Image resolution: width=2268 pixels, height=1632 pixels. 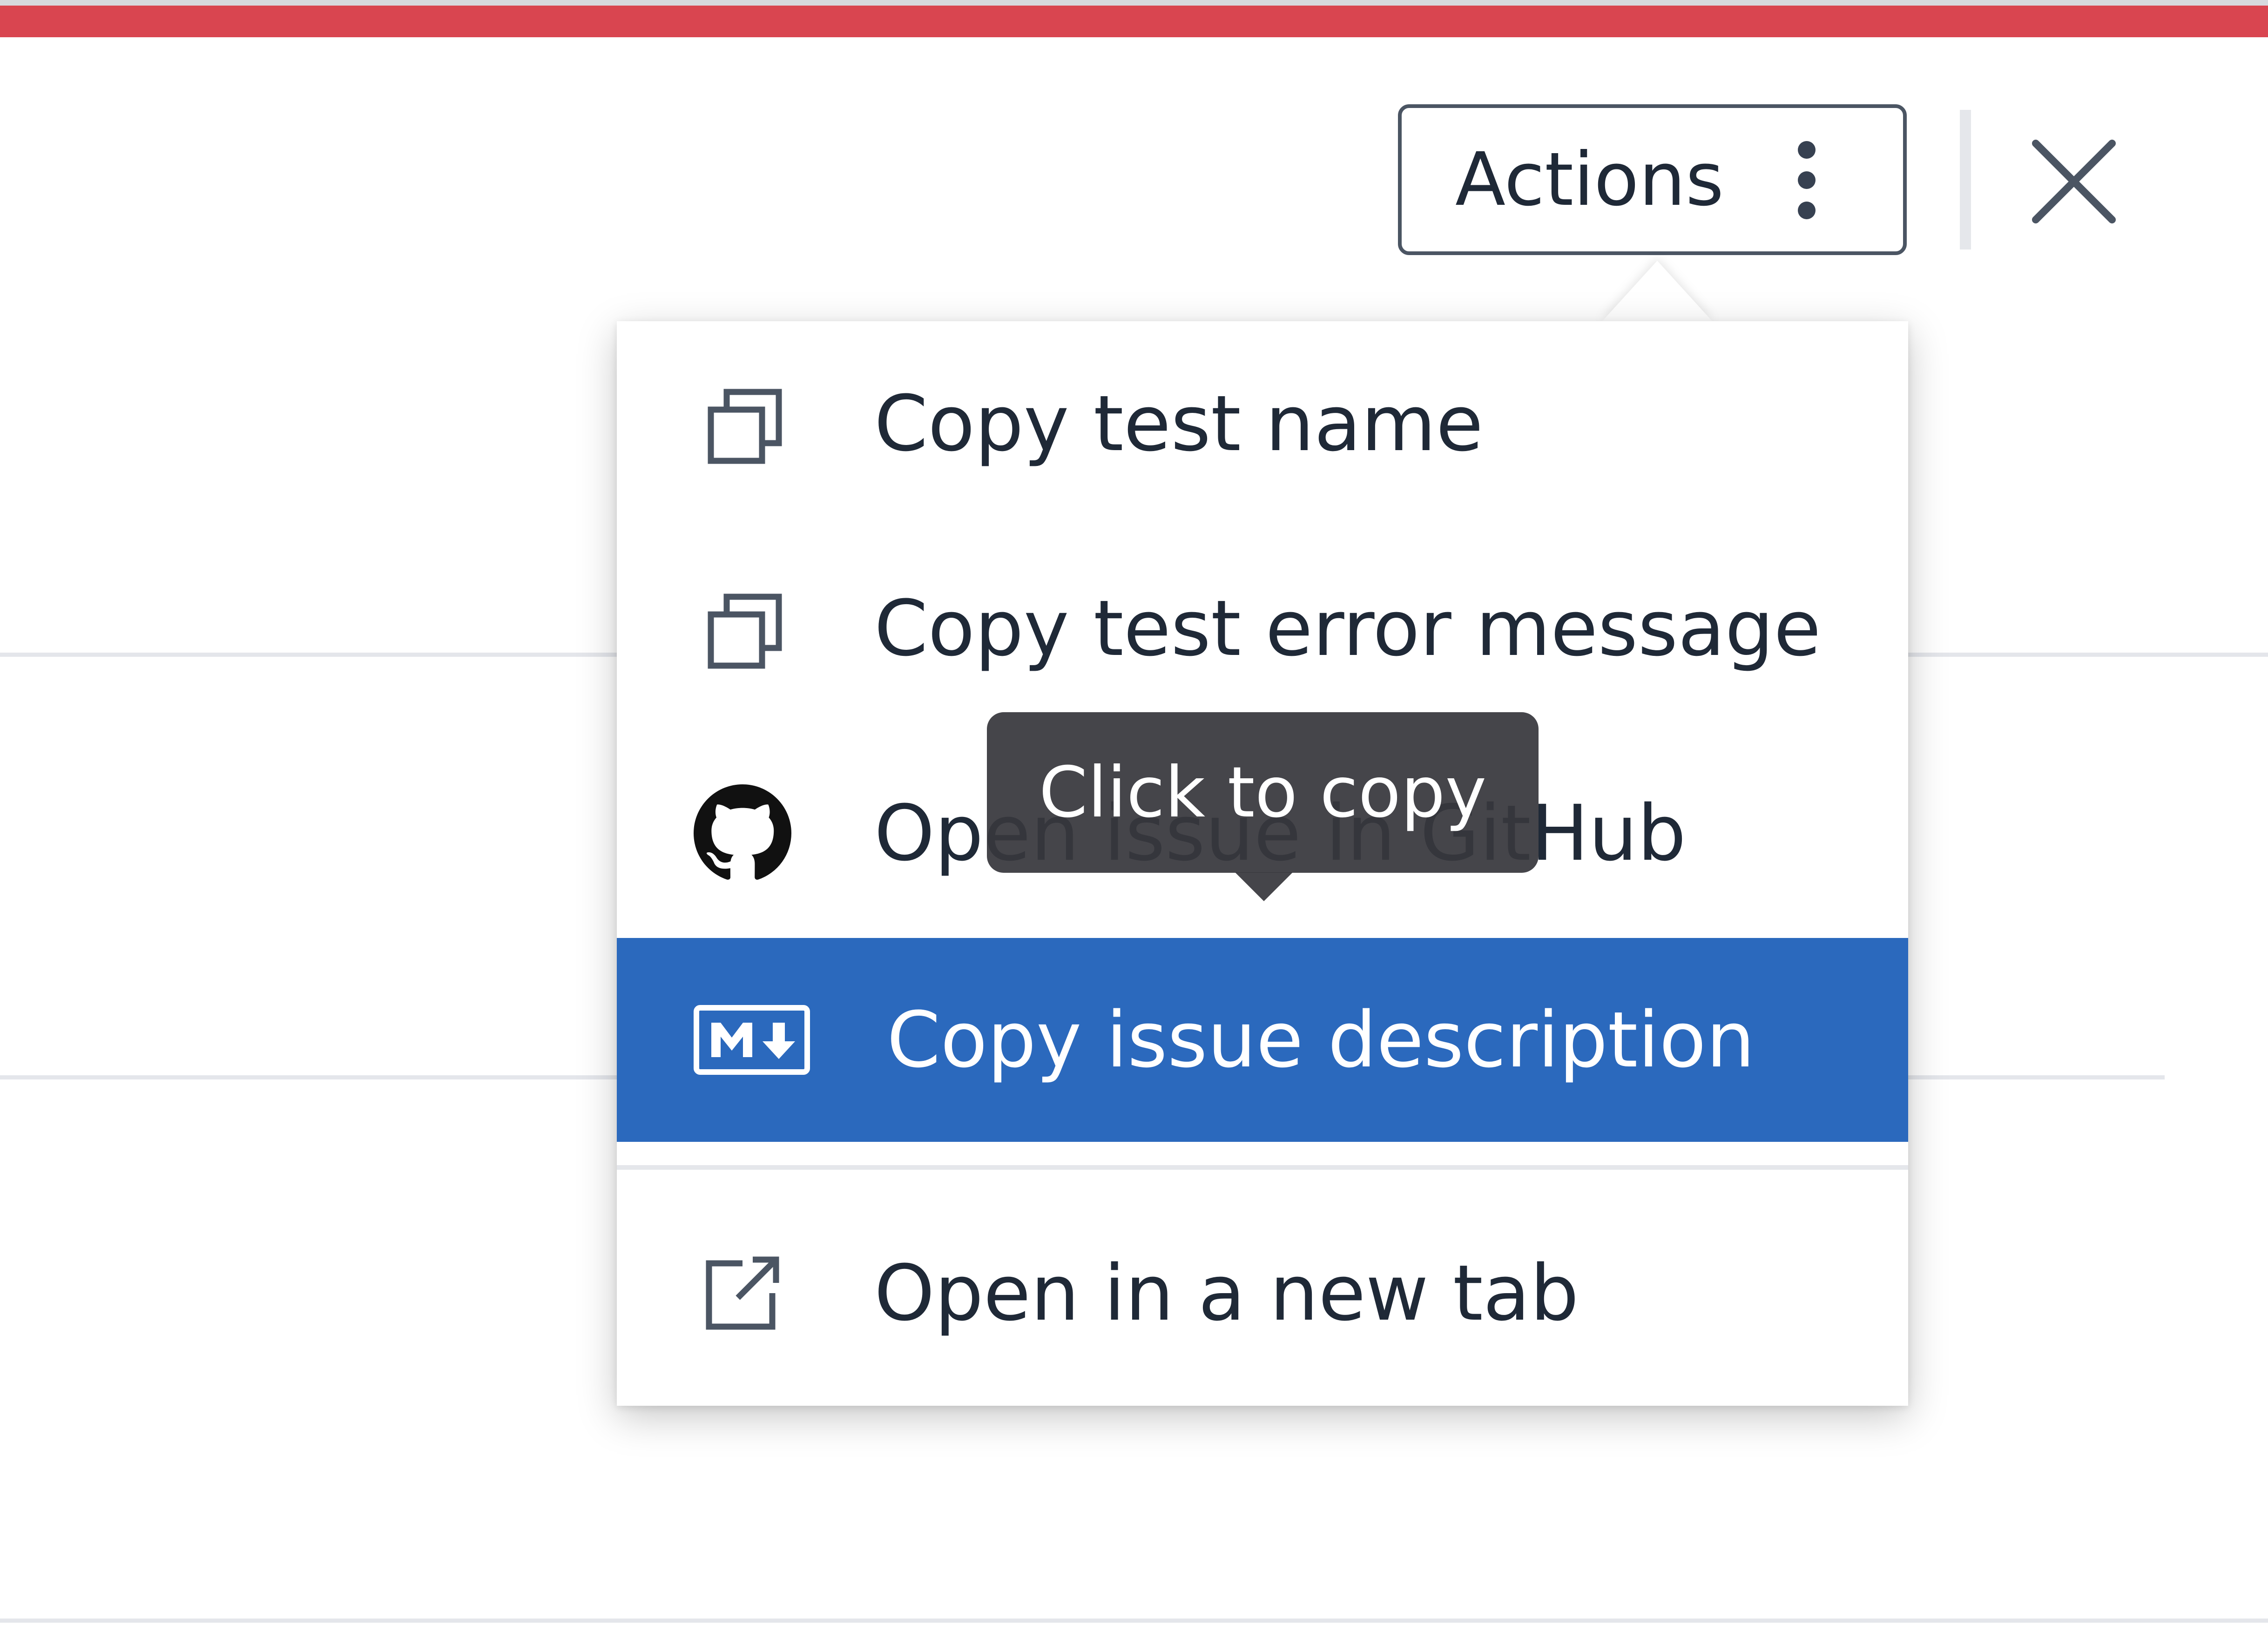 What do you see at coordinates (1965, 180) in the screenshot?
I see `header-separator` at bounding box center [1965, 180].